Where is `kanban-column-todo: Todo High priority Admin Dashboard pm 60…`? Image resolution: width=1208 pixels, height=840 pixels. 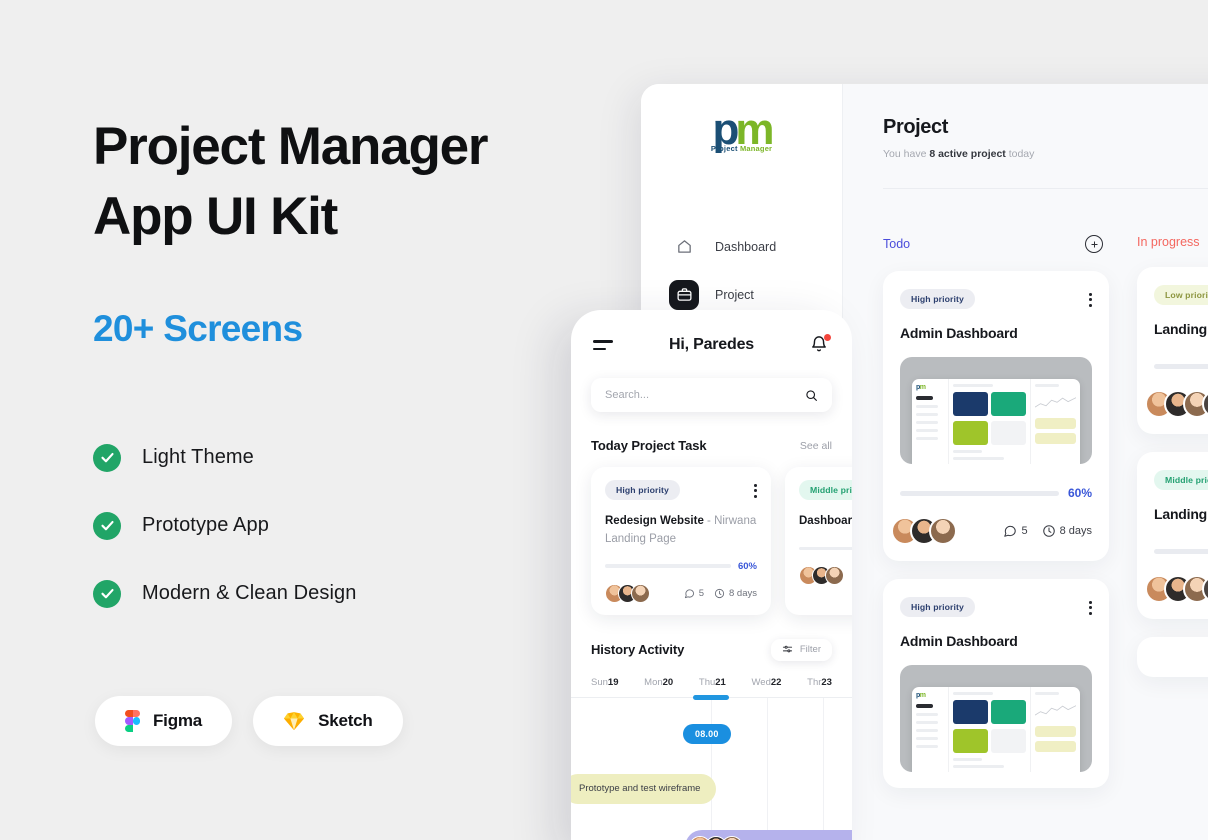 kanban-column-todo: Todo High priority Admin Dashboard pm 60… is located at coordinates (996, 511).